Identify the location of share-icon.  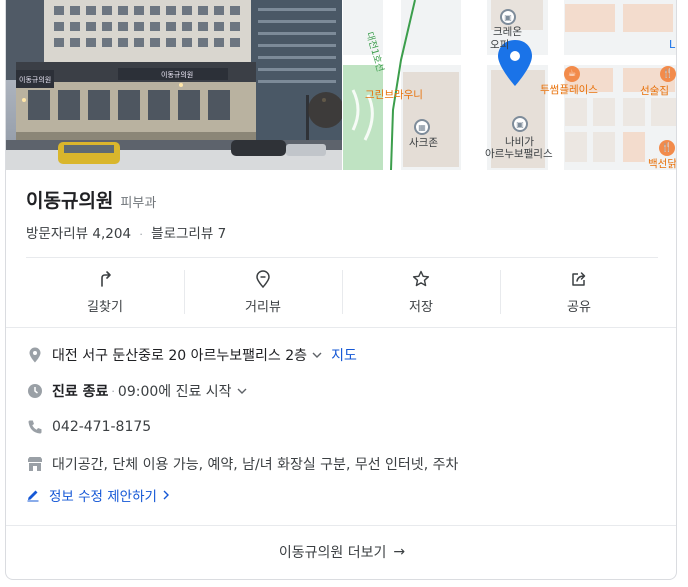
(579, 279).